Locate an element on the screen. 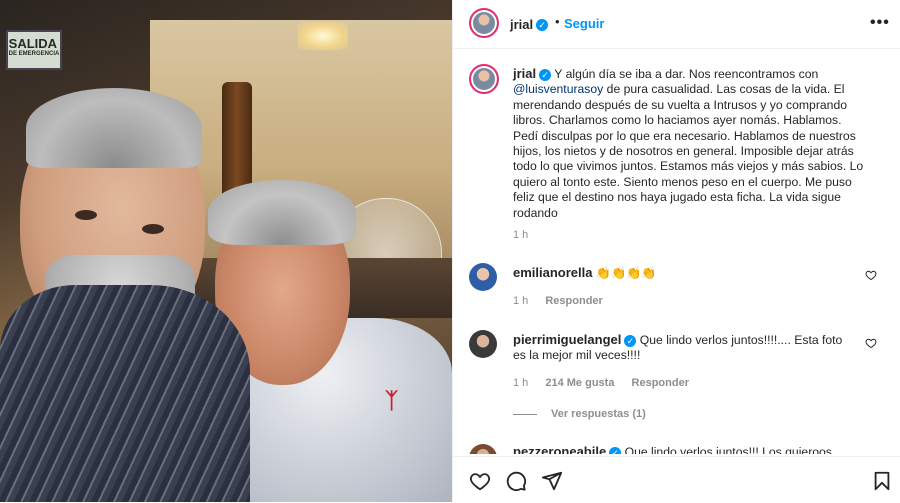 This screenshot has height=503, width=900. post-header: jrial ✓ • Seguir ••• is located at coordinates (676, 24).